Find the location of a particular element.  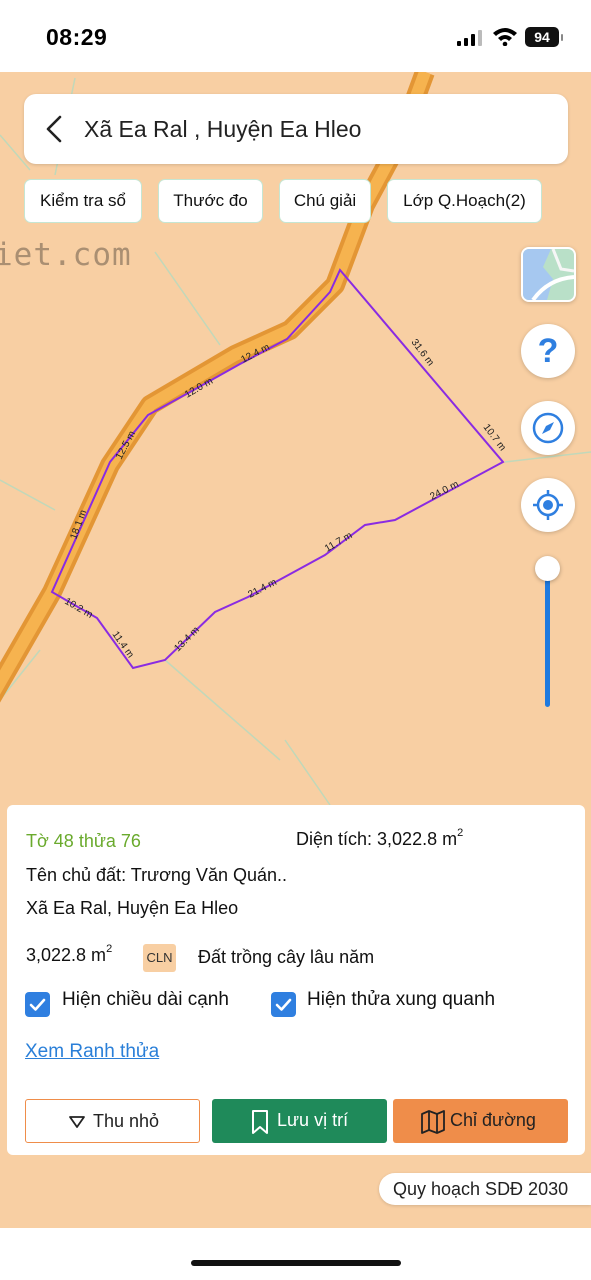

area-label: Diện tích: 3,022.8 m2 is located at coordinates (380, 838).